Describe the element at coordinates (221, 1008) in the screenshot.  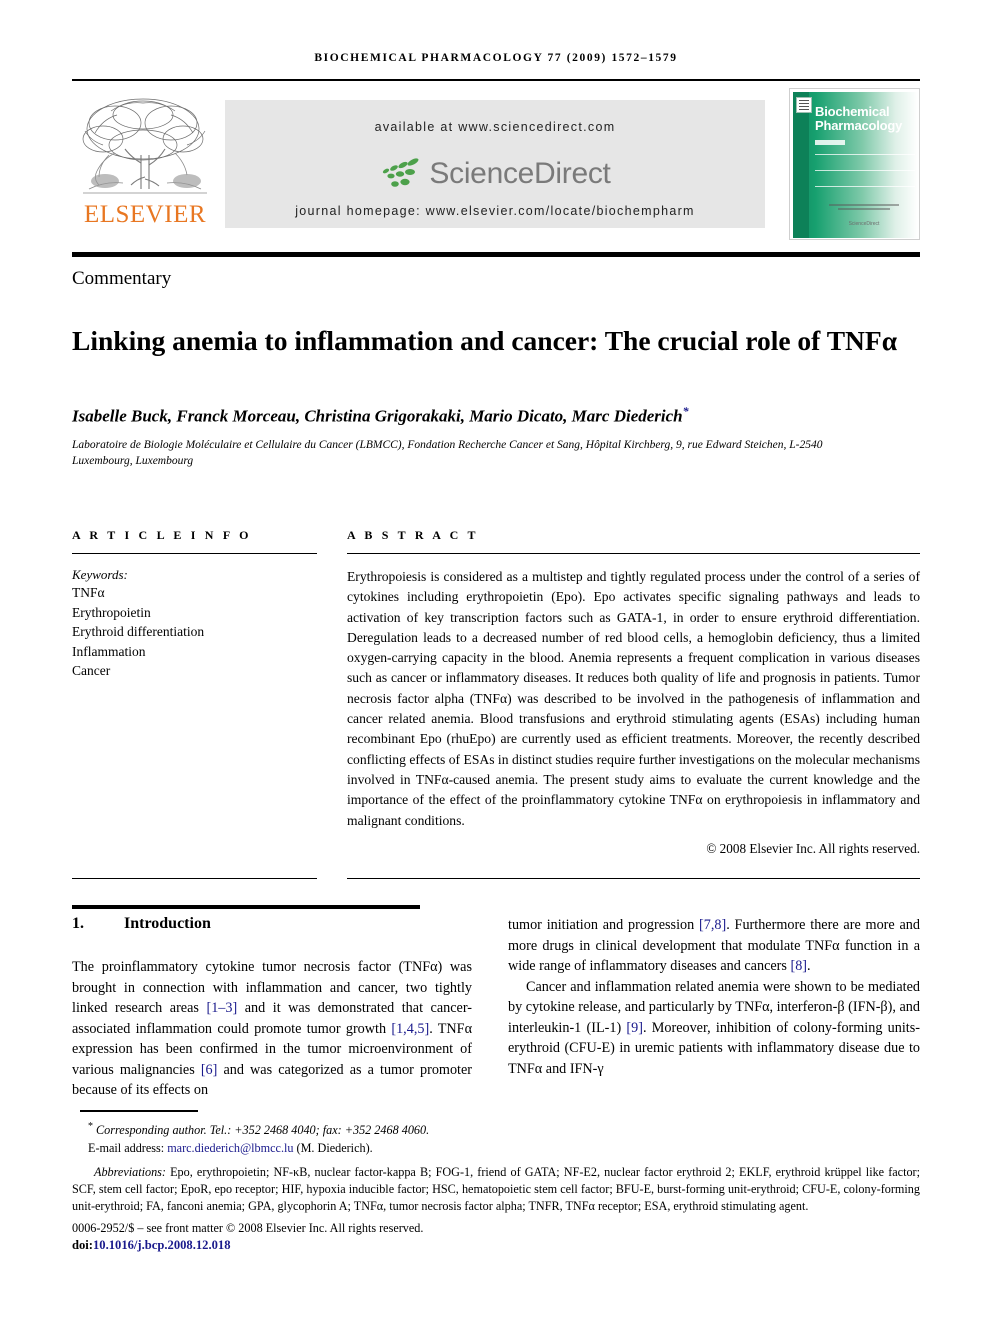
I see `citation-ref: [1–3]` at that location.